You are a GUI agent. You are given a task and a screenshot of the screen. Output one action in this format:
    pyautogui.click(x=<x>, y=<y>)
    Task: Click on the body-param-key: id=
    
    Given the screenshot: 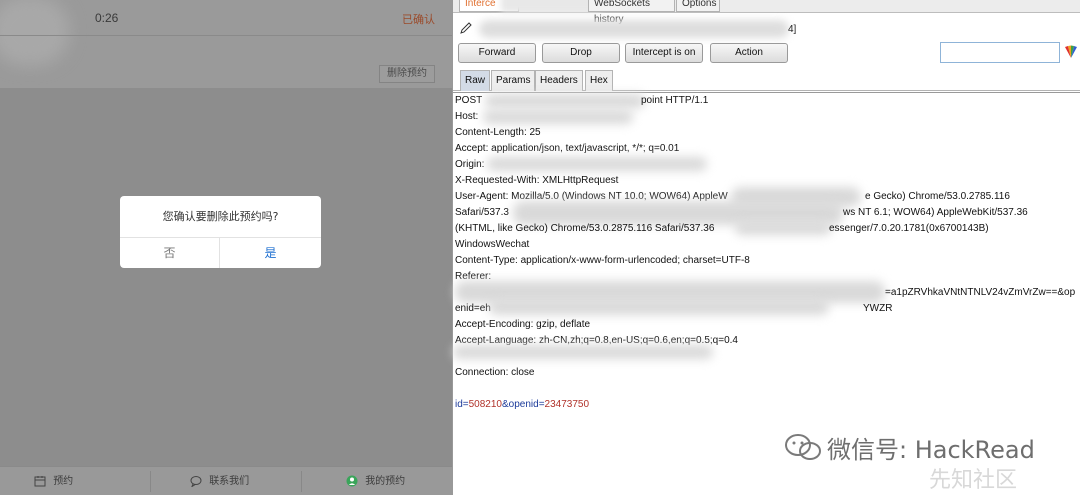 What is the action you would take?
    pyautogui.click(x=462, y=404)
    